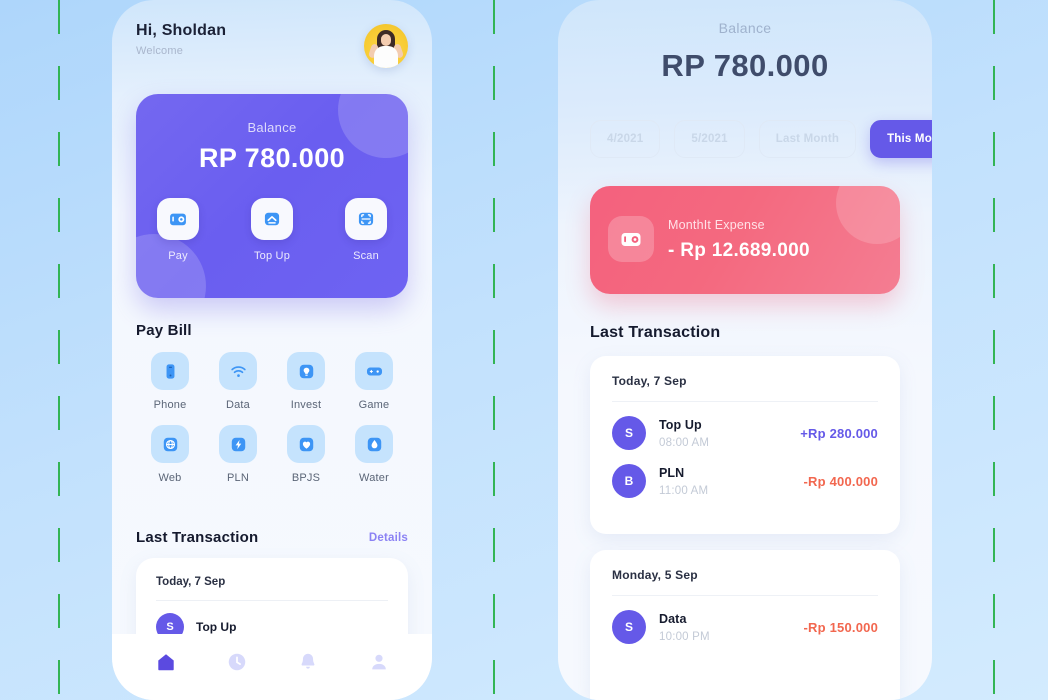  I want to click on bill-label: Water, so click(374, 478).